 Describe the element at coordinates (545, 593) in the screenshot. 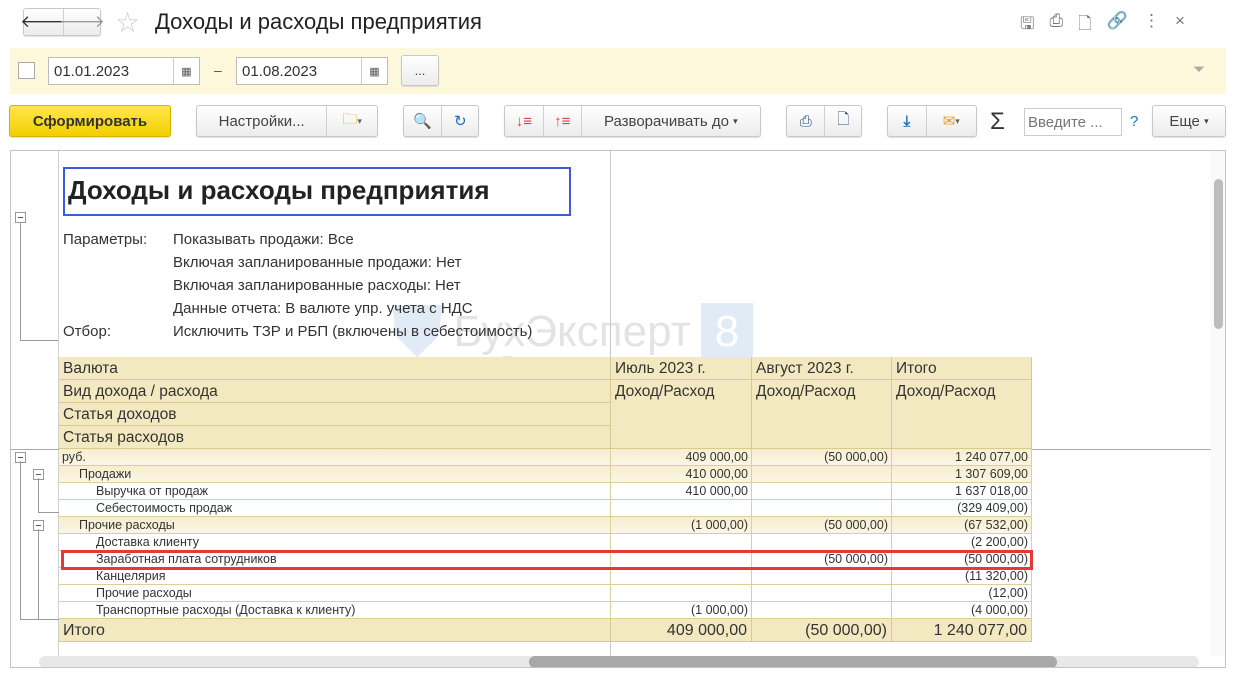

I see `table-row: Прочие расходы (12,00)` at that location.